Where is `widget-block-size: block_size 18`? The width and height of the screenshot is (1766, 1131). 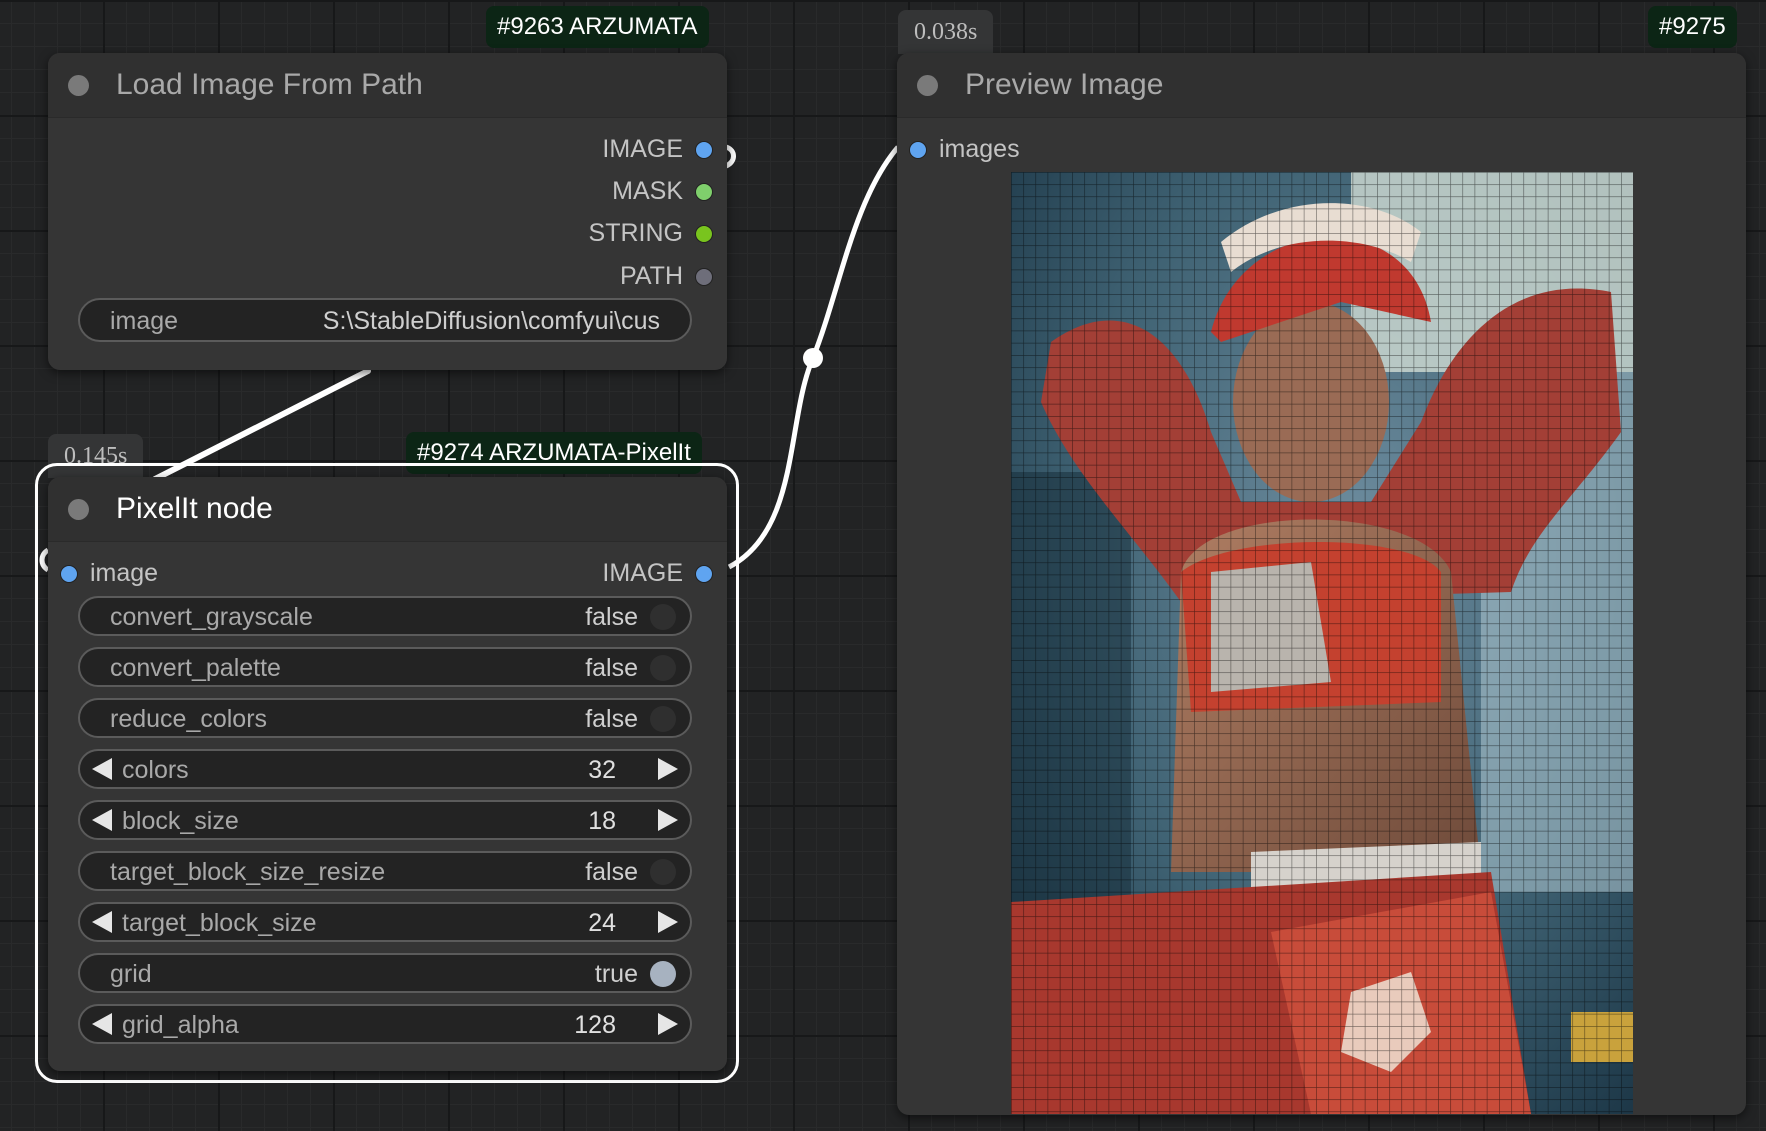
widget-block-size: block_size 18 is located at coordinates (385, 820).